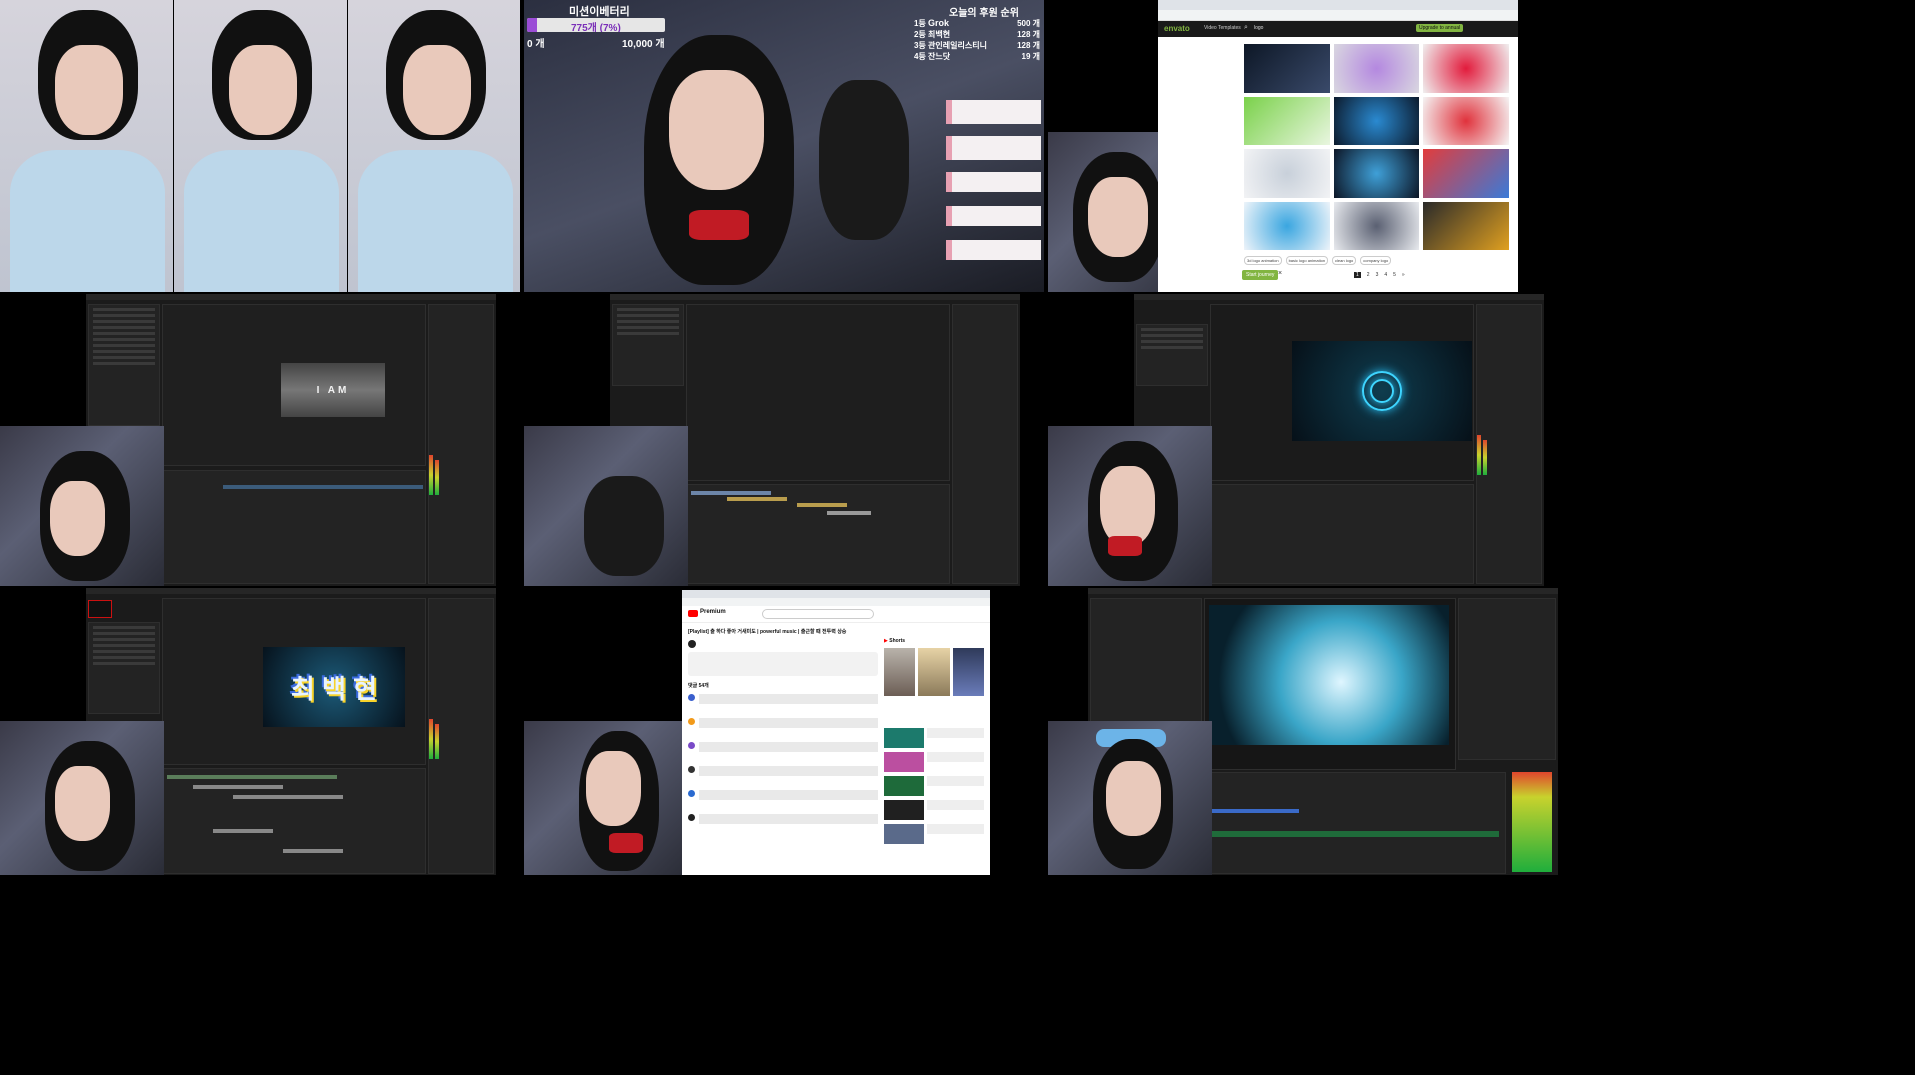  I want to click on comment-item, so click(783, 795).